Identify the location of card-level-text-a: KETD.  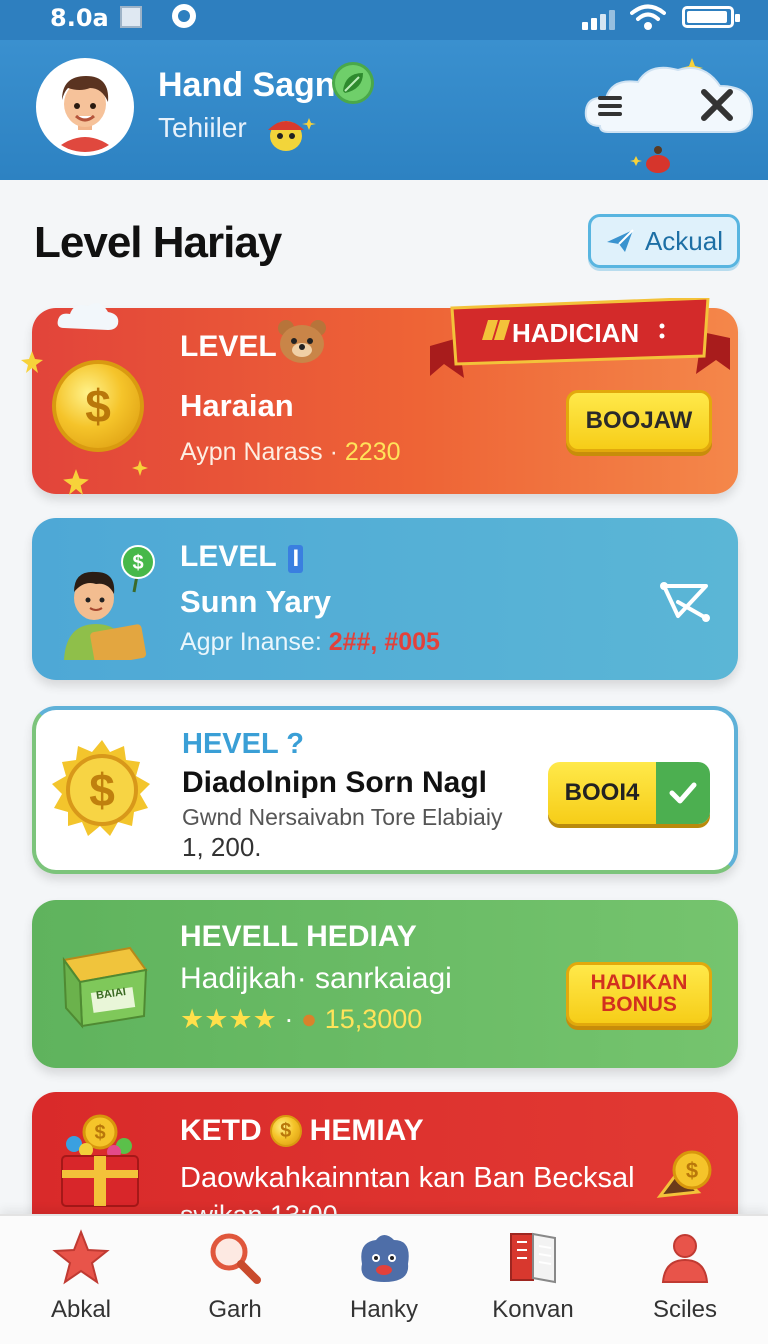
(221, 1130).